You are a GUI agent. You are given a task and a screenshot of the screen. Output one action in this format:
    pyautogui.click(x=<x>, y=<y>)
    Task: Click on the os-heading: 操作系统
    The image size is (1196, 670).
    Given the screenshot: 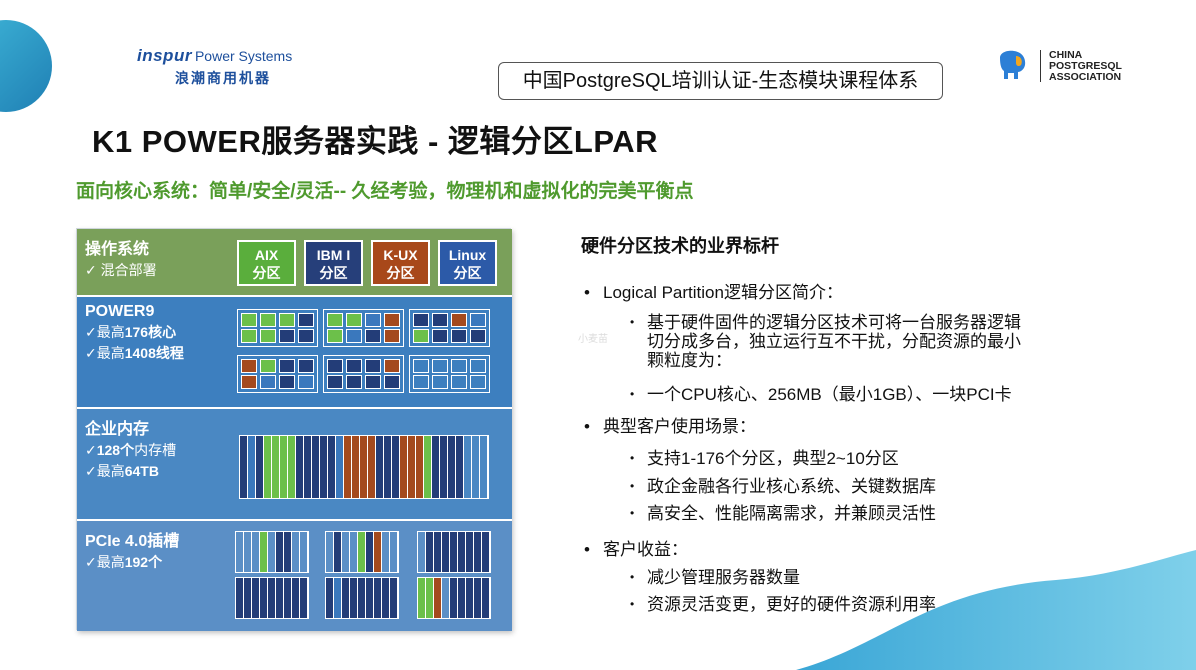 What is the action you would take?
    pyautogui.click(x=117, y=249)
    